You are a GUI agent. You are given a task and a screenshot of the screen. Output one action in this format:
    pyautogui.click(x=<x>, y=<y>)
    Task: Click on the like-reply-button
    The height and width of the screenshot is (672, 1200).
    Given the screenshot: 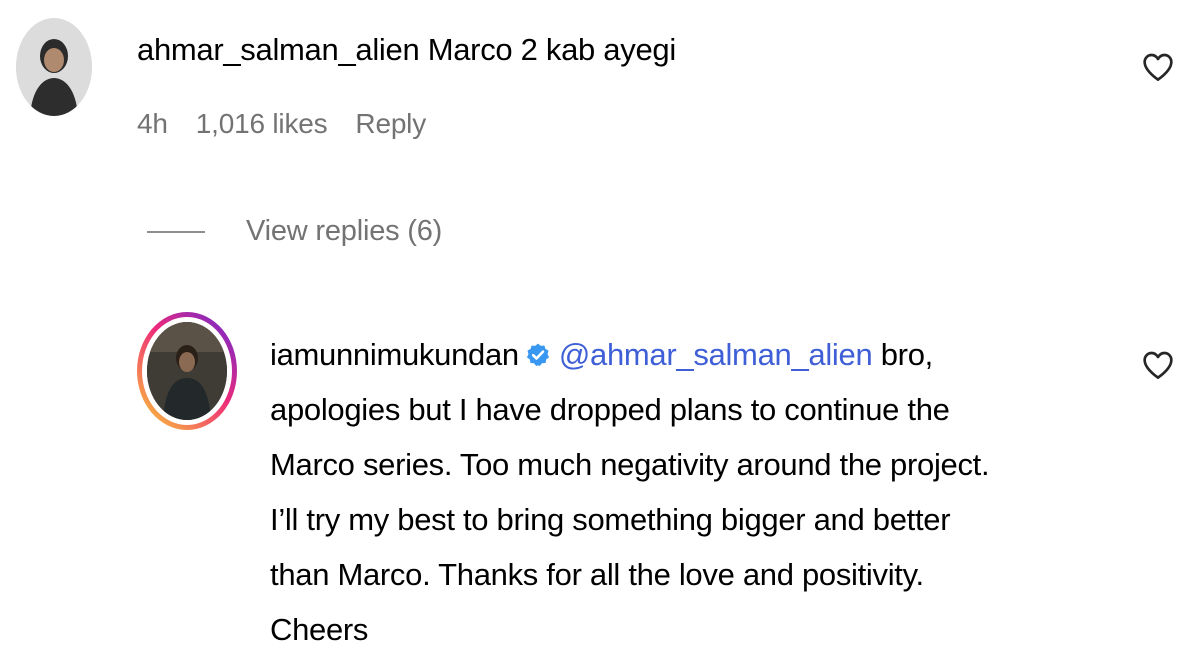 What is the action you would take?
    pyautogui.click(x=1158, y=365)
    